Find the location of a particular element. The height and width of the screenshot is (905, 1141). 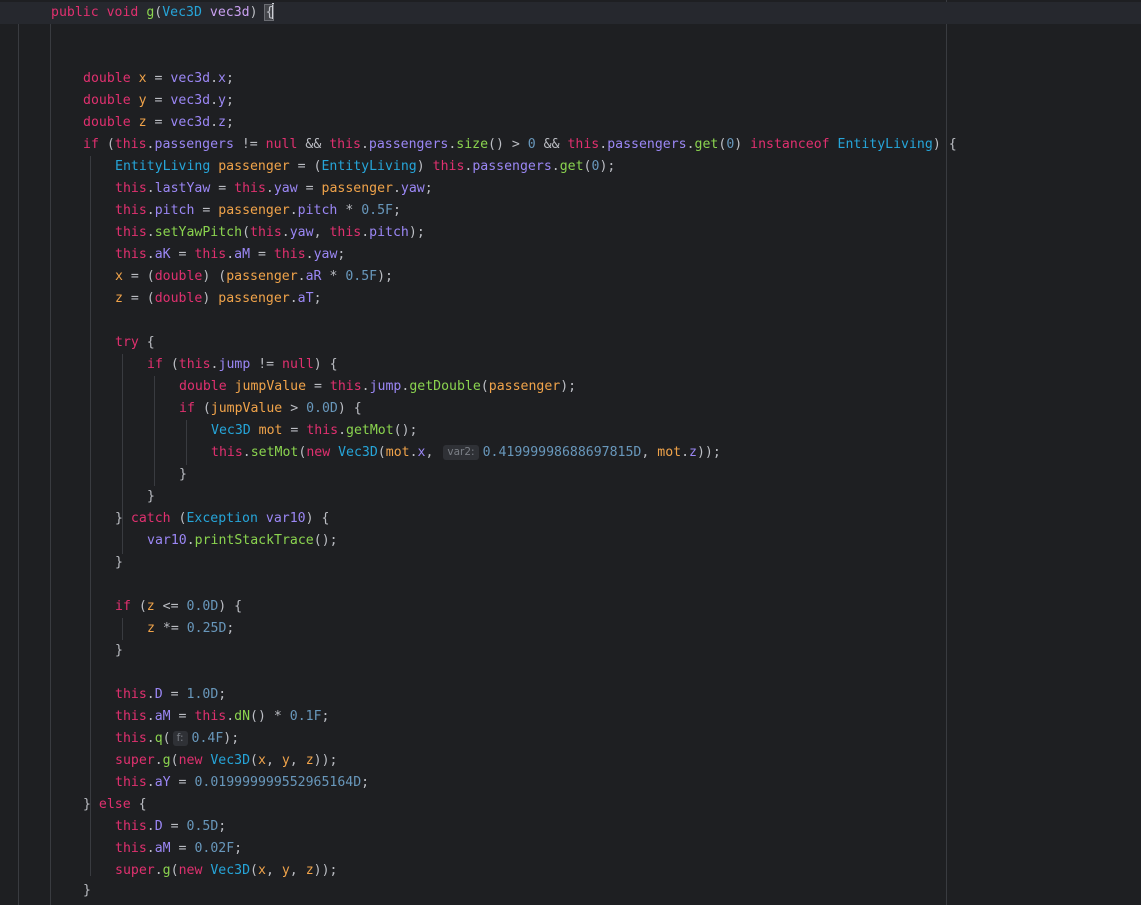

number-literal: 0.019999999552965164D is located at coordinates (278, 782).